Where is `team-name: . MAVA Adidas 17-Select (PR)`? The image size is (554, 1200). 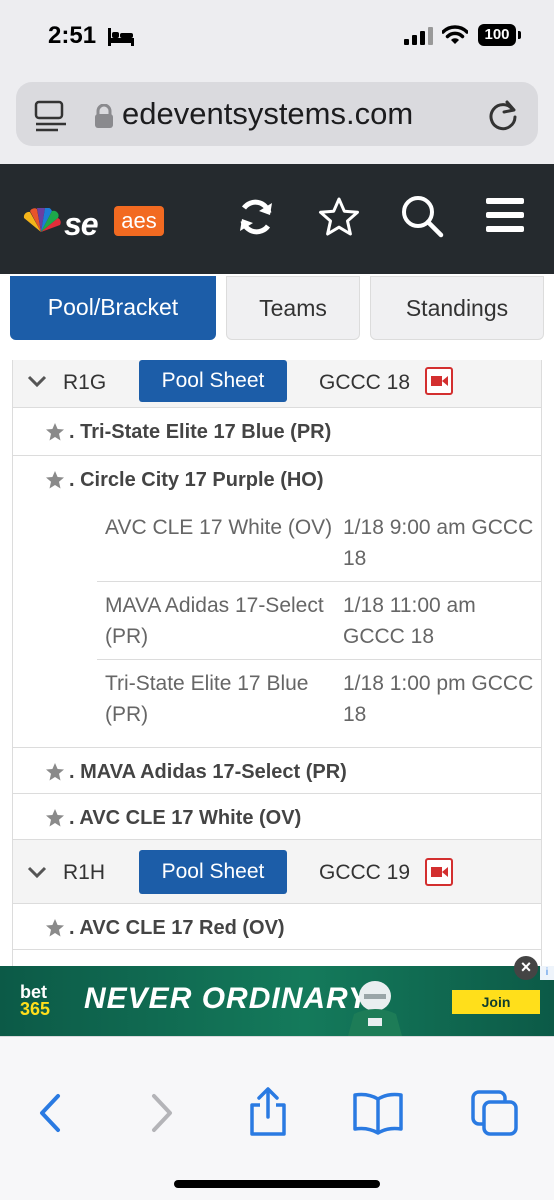 team-name: . MAVA Adidas 17-Select (PR) is located at coordinates (208, 772).